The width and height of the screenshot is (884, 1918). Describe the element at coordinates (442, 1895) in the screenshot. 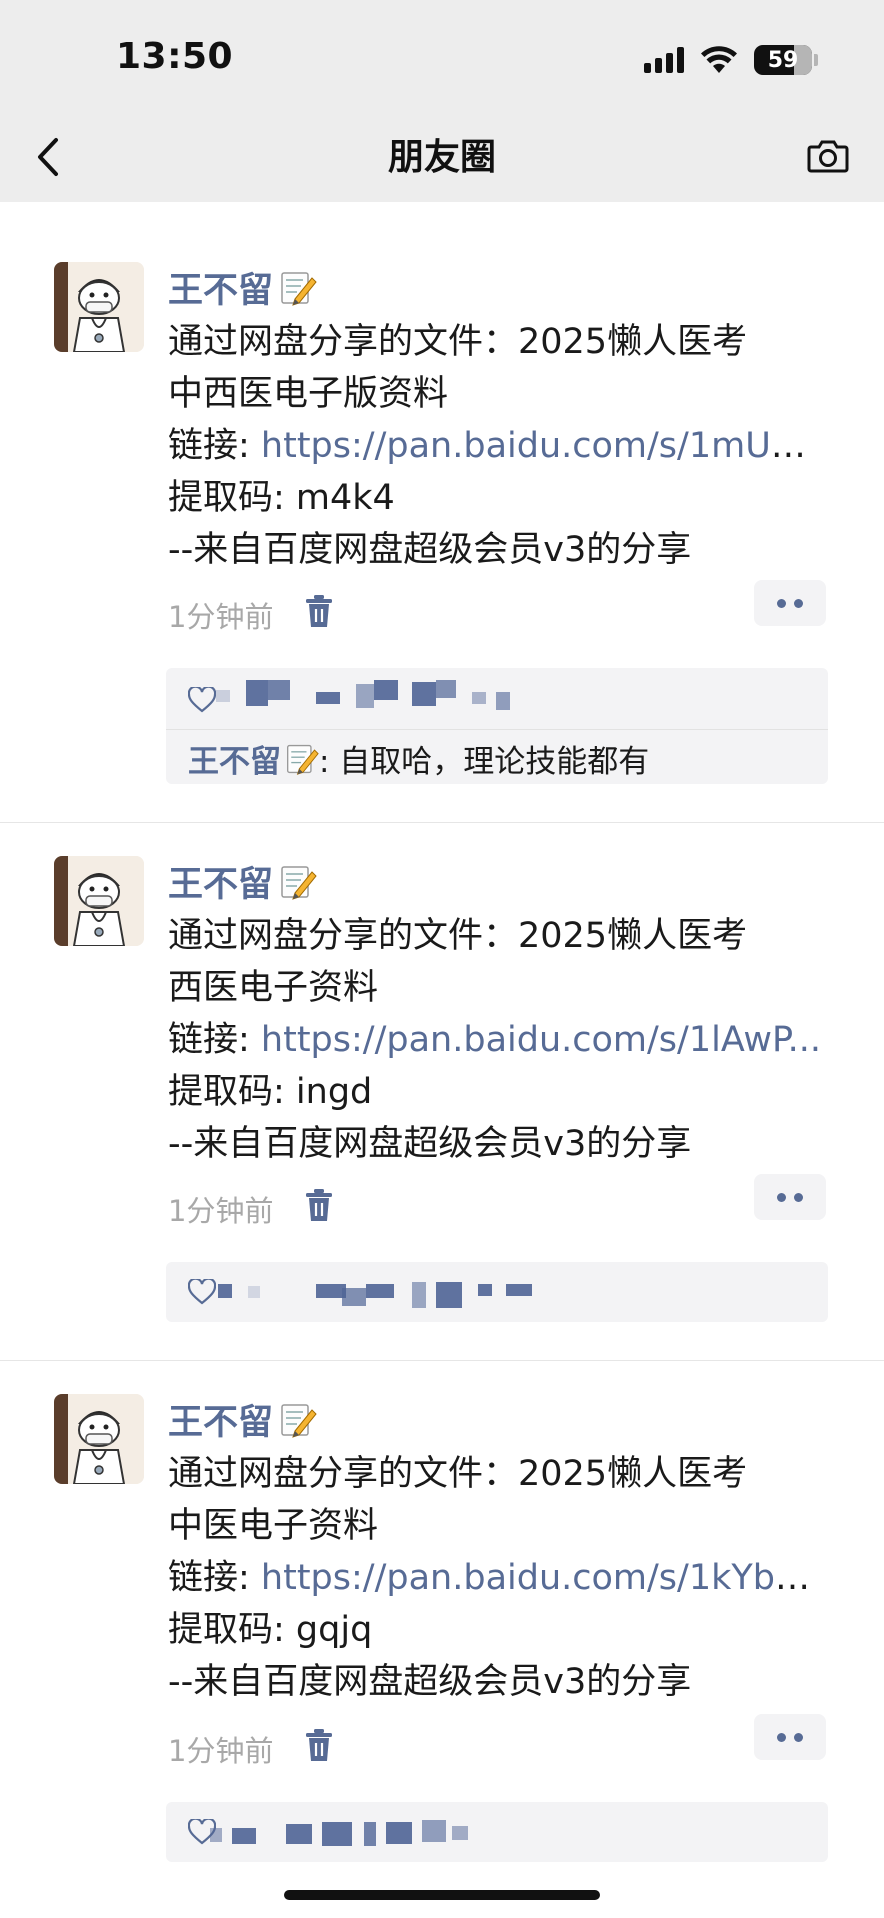

I see `home-indicator` at that location.